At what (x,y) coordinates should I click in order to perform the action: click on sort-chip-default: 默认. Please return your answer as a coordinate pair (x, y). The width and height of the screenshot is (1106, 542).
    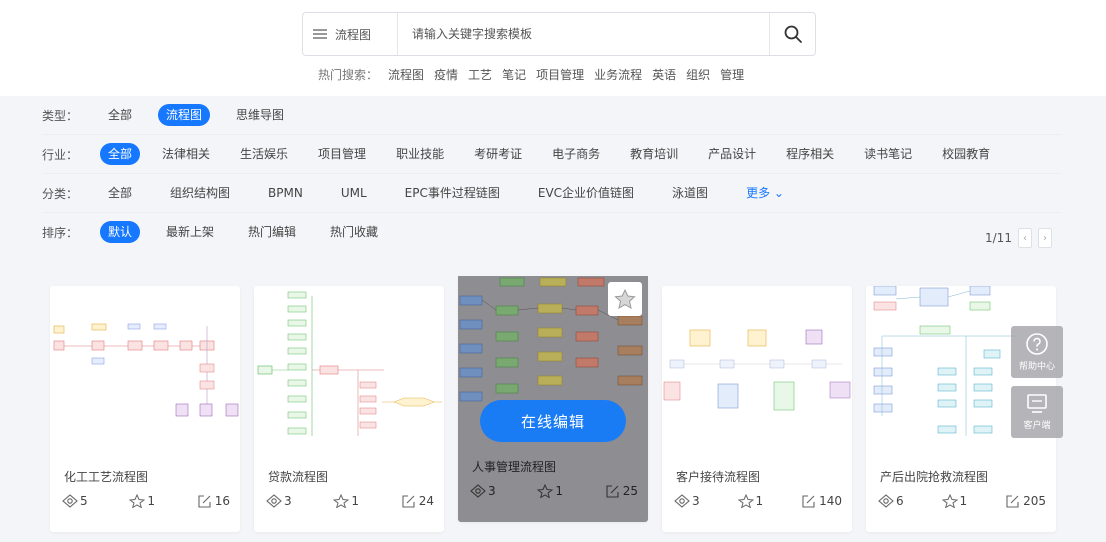
    Looking at the image, I should click on (120, 232).